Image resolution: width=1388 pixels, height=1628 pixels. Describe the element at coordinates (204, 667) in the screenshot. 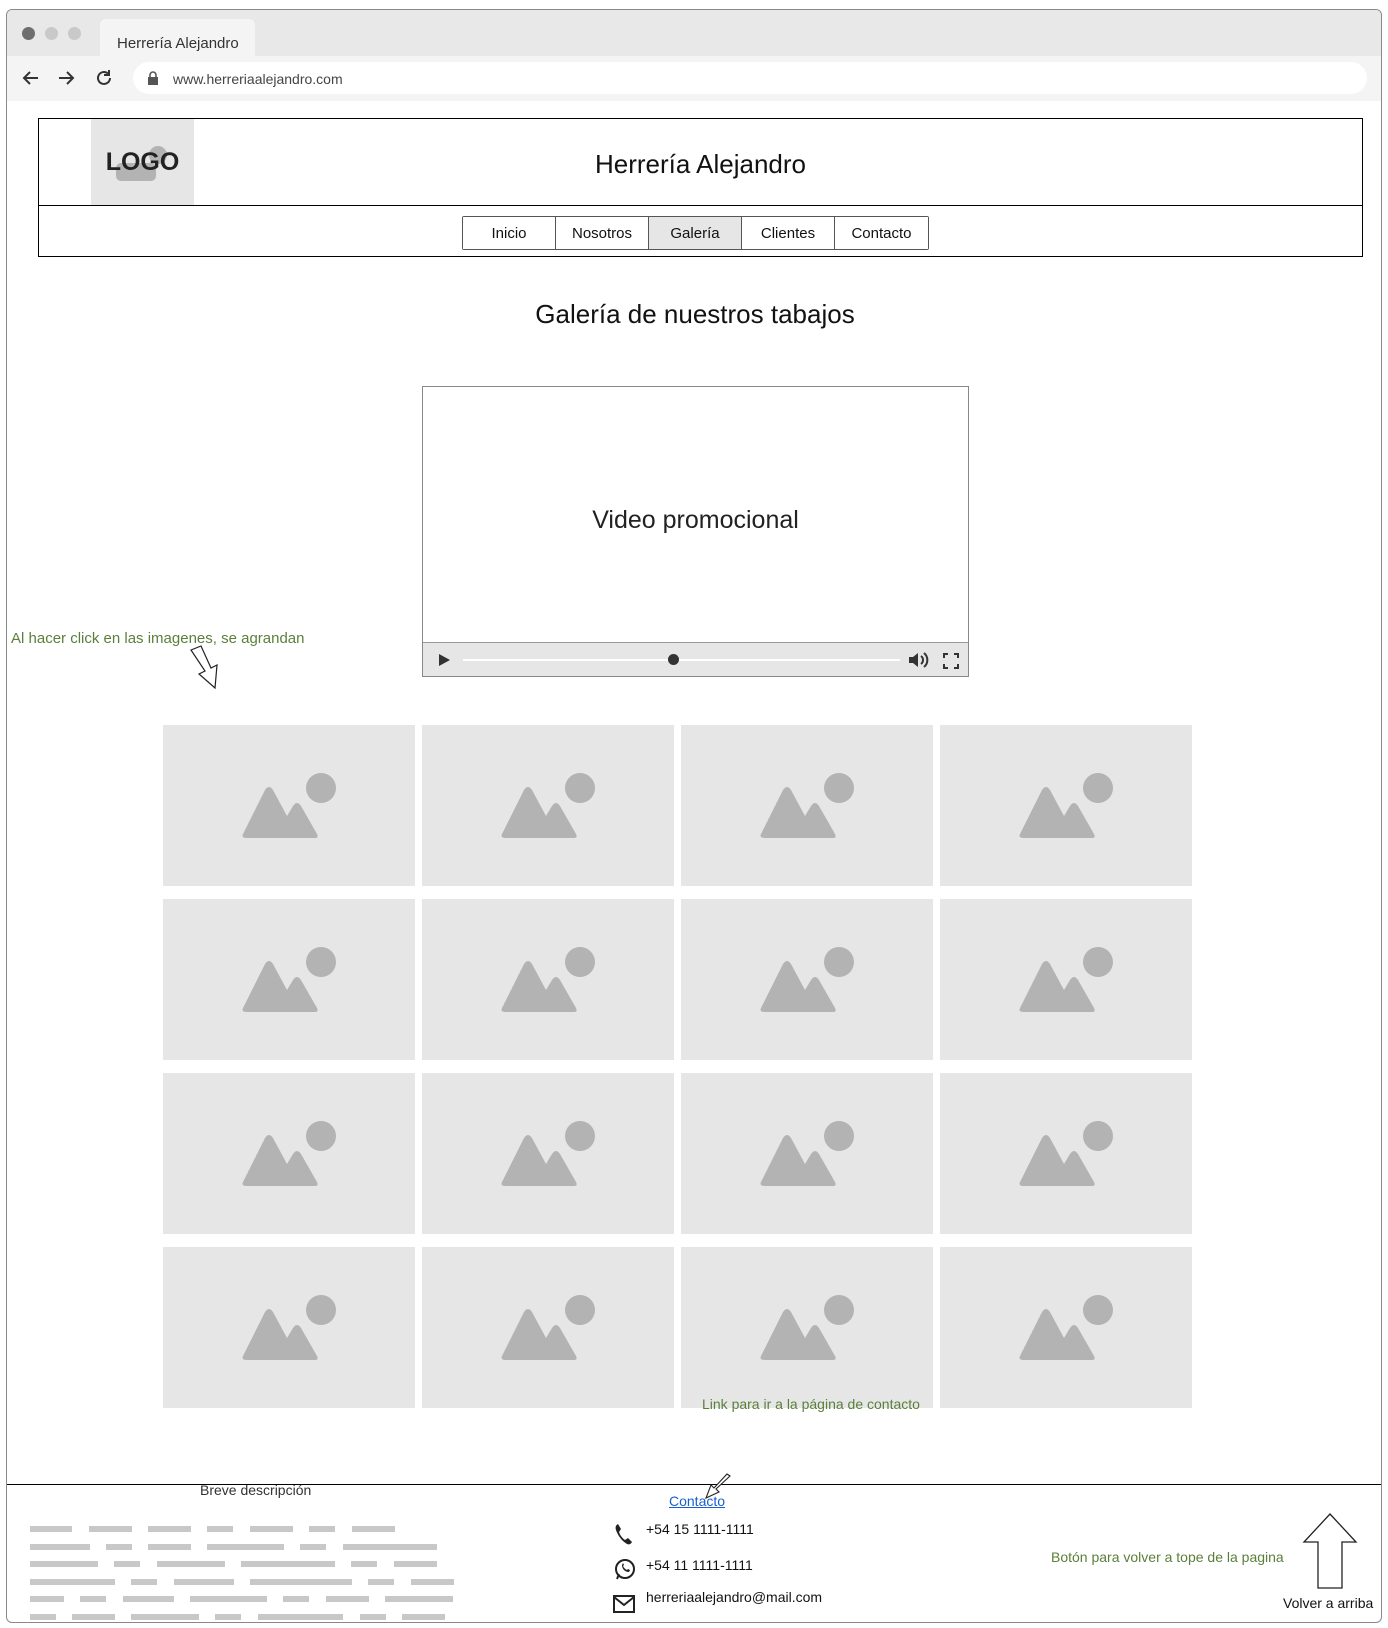

I see `annotation-arrow-down-icon` at that location.